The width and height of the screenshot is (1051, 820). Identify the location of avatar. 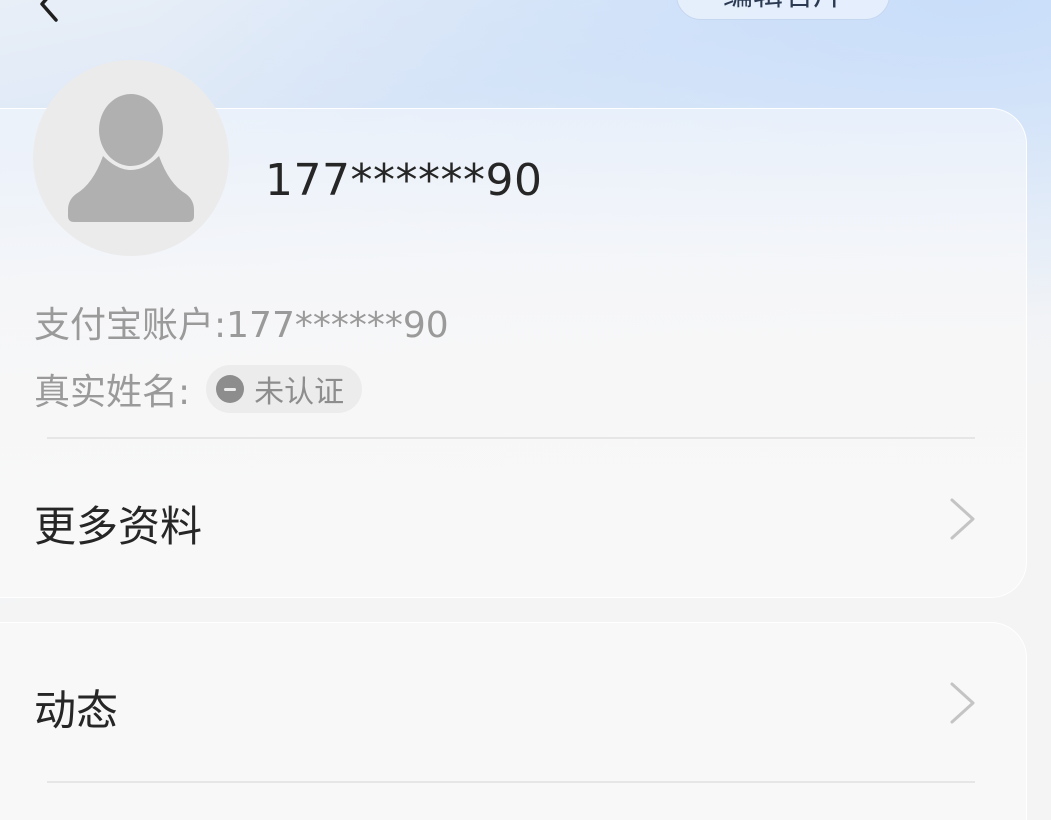
(131, 158).